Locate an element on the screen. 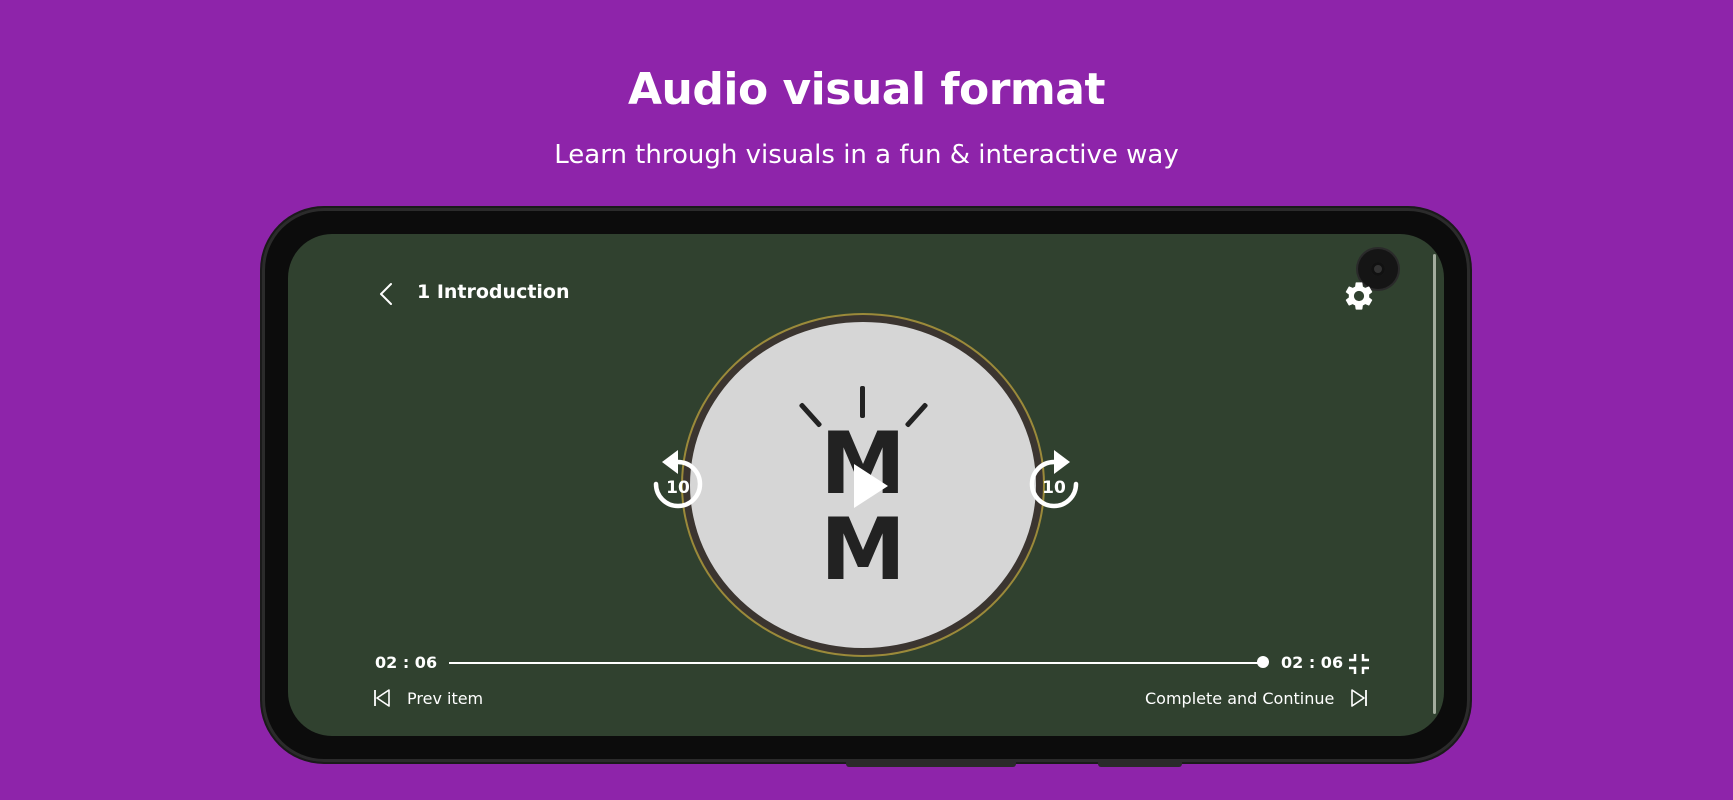 The image size is (1733, 800). page-headline: Audio visual format is located at coordinates (866, 89).